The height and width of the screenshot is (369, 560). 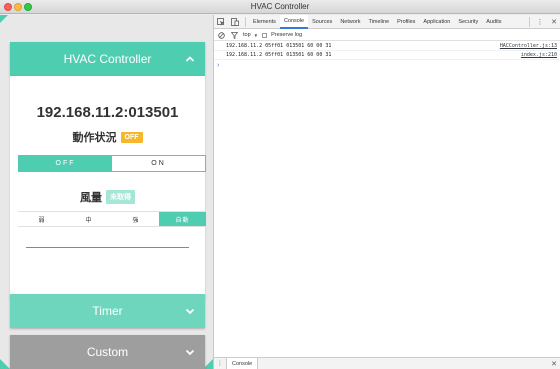 What do you see at coordinates (88, 219) in the screenshot?
I see `fan-medium-button: 中` at bounding box center [88, 219].